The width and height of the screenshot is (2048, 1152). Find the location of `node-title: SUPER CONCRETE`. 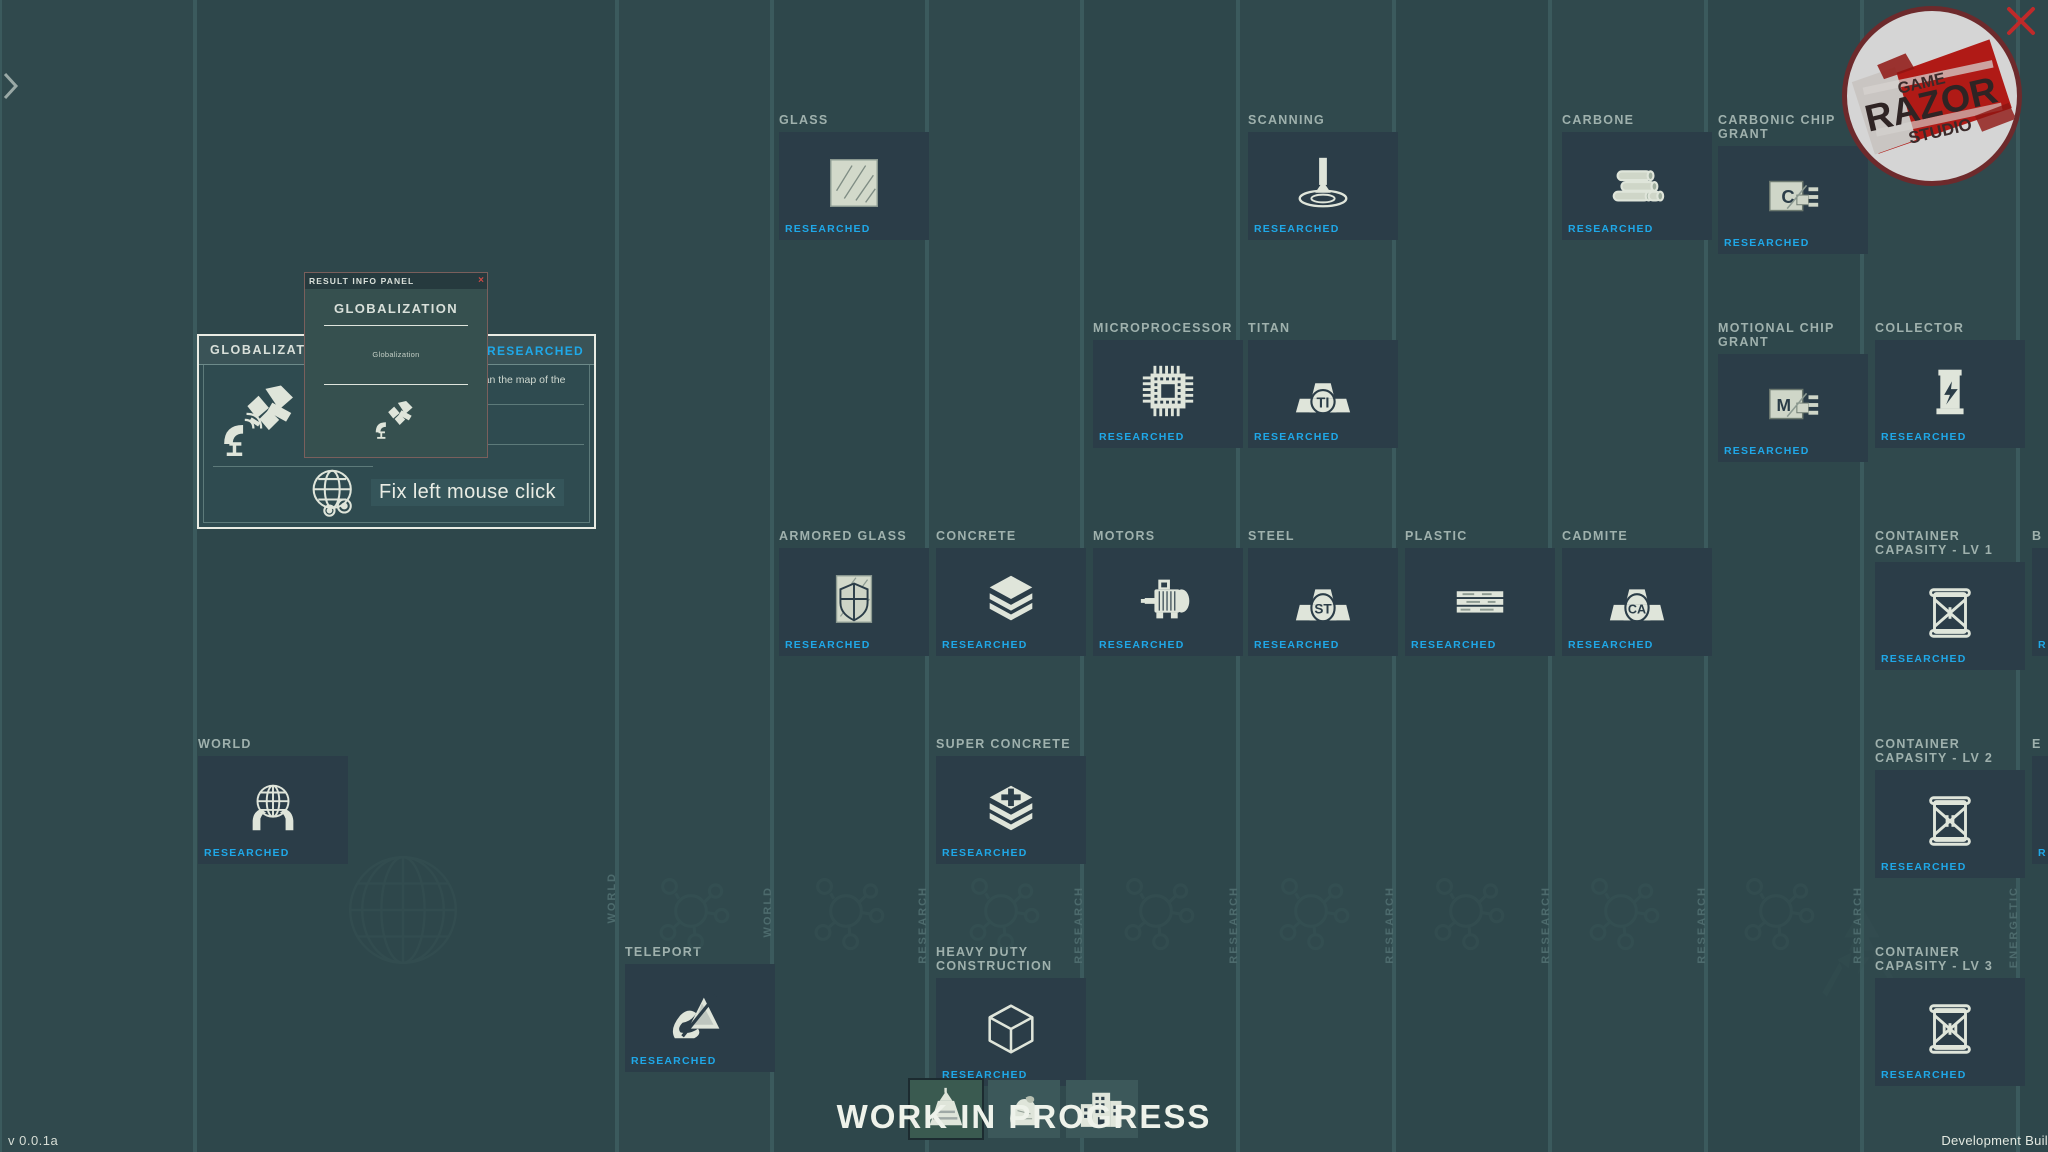

node-title: SUPER CONCRETE is located at coordinates (1003, 744).